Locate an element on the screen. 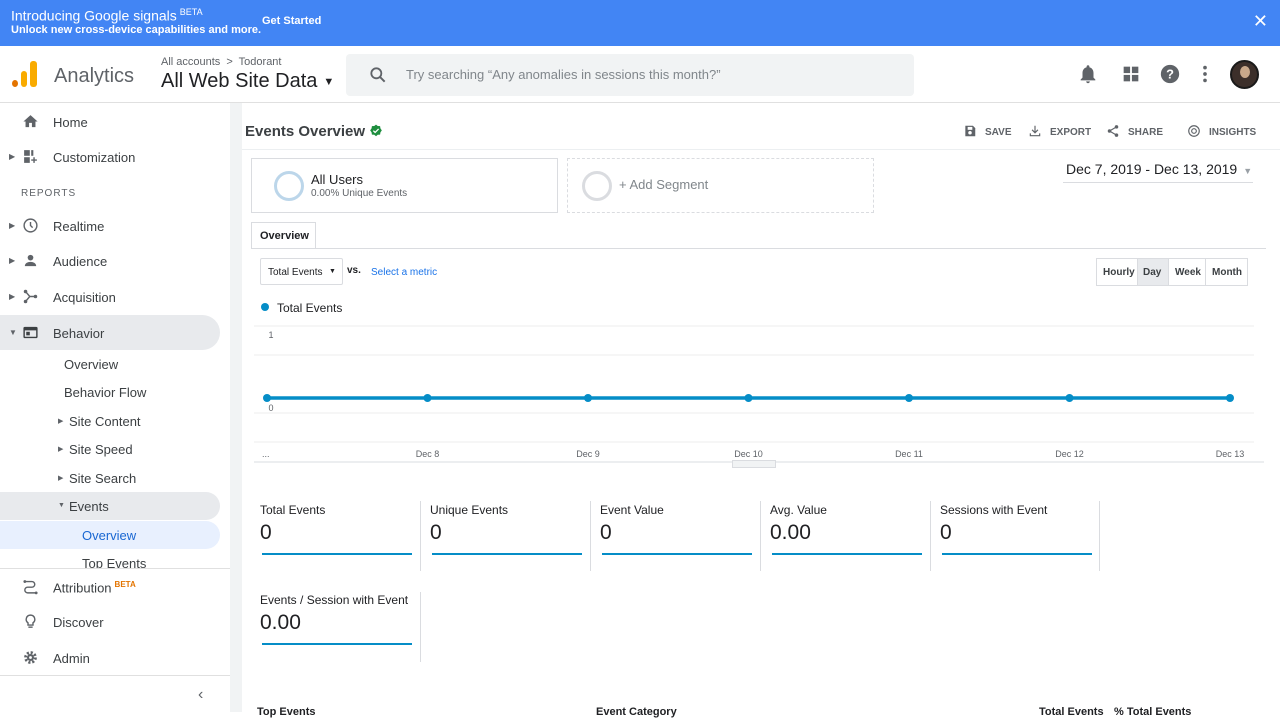 This screenshot has width=1280, height=718. sidebar-item-acquisition: ▶ Acquisition is located at coordinates (110, 296).